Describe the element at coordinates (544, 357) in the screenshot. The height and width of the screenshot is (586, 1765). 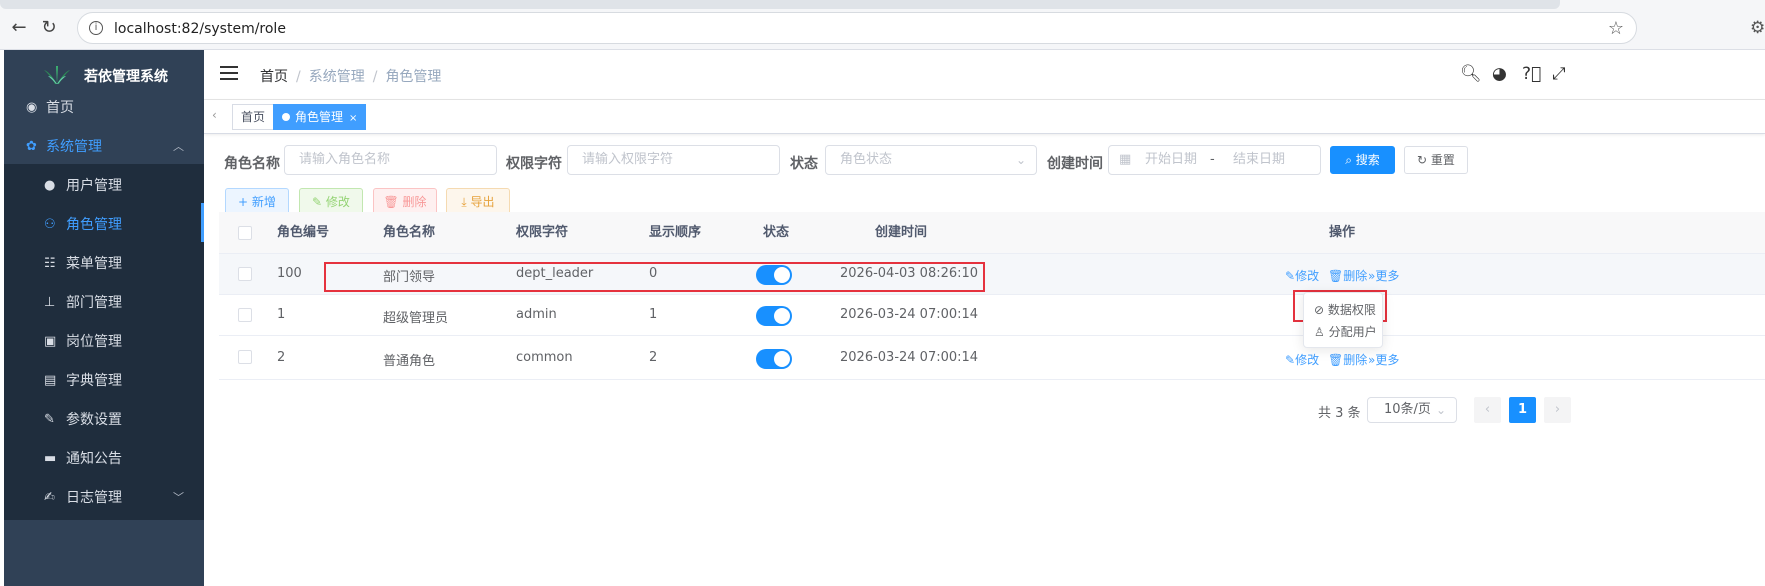
I see `cell-role-key: common` at that location.